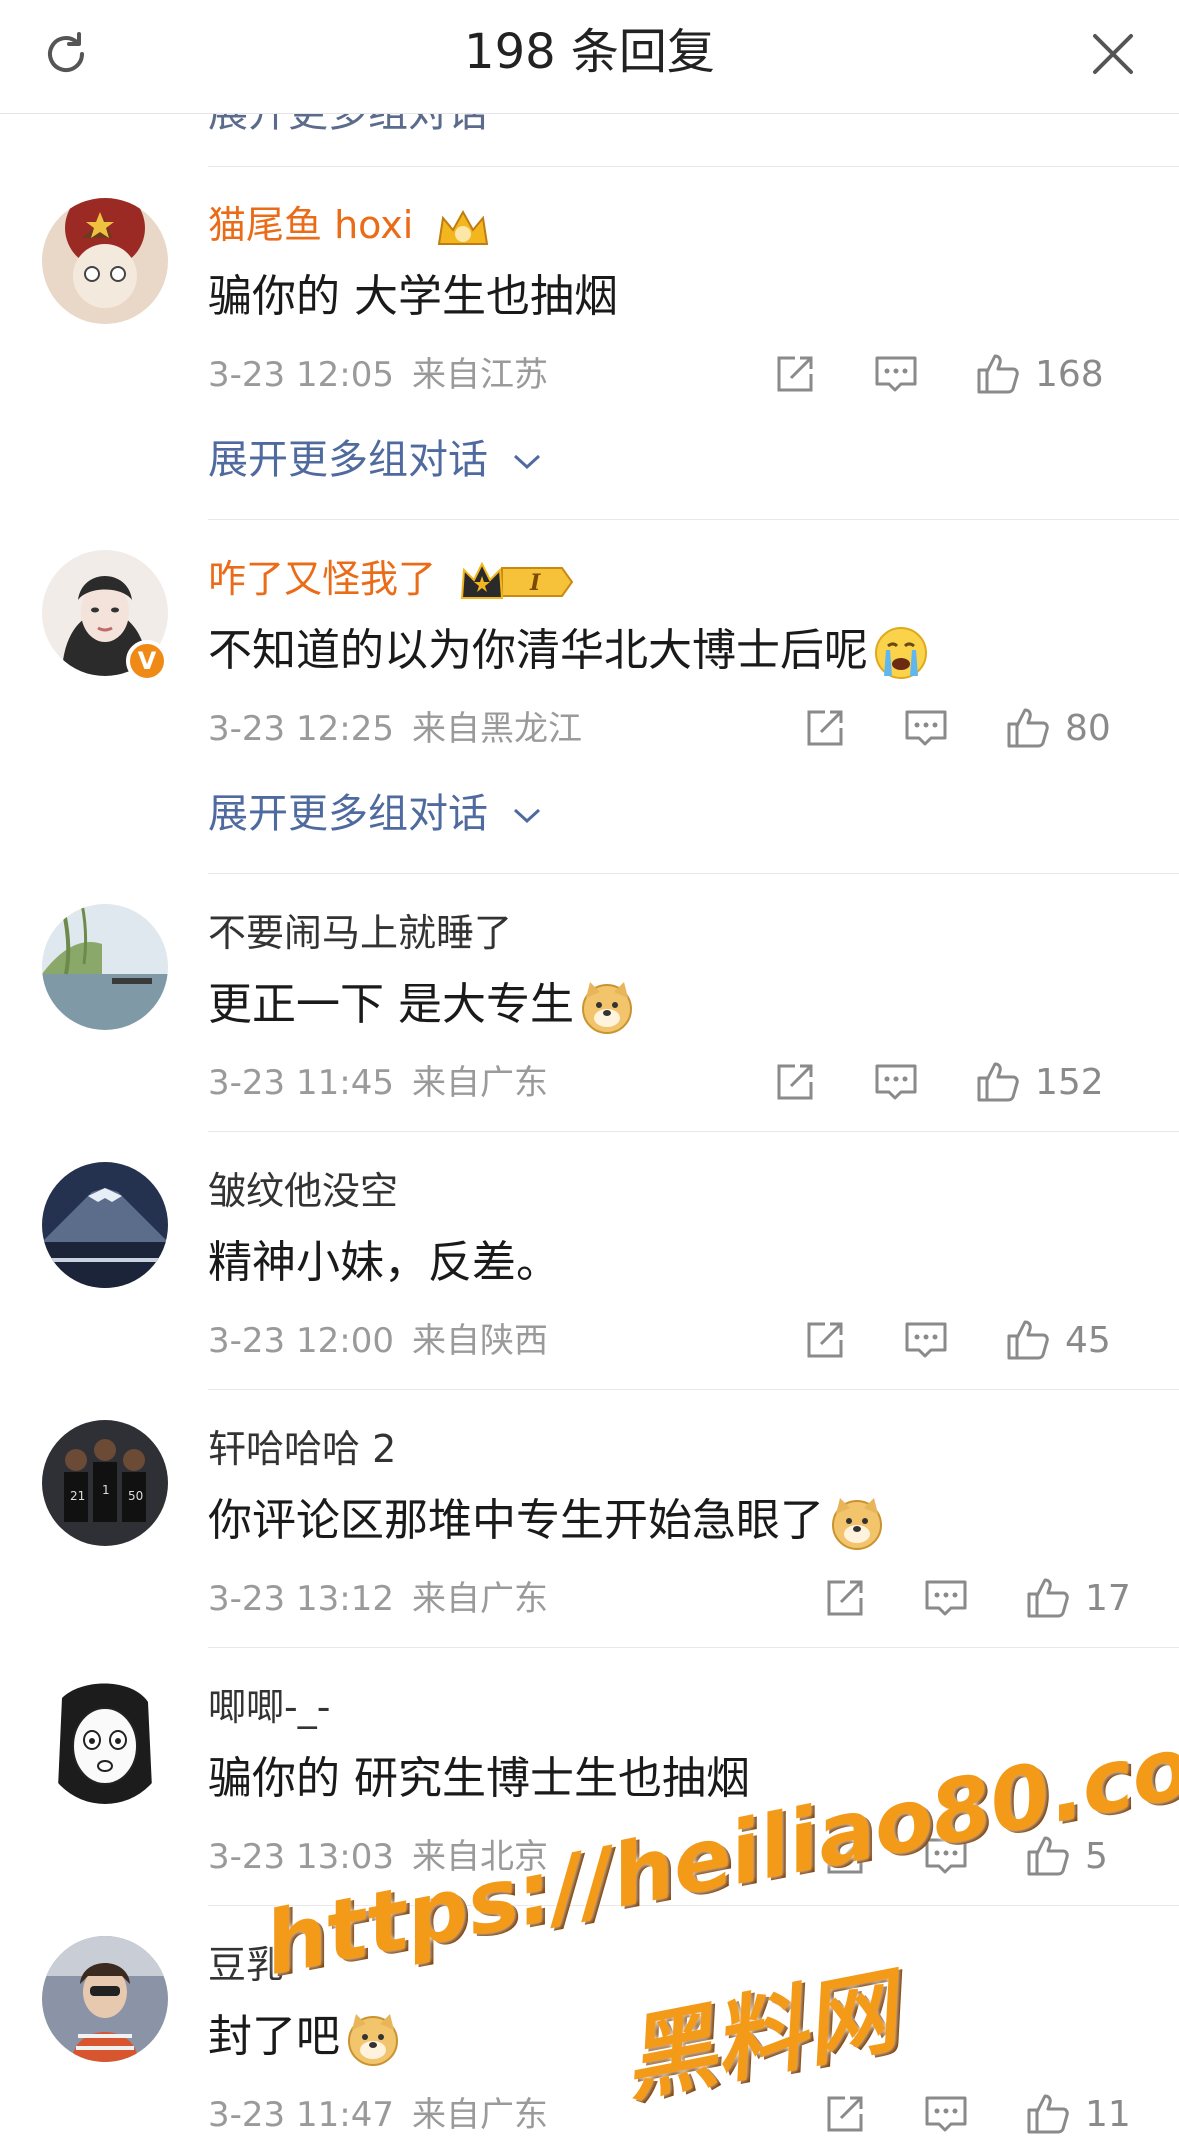 The height and width of the screenshot is (2144, 1179). What do you see at coordinates (1057, 1340) in the screenshot?
I see `like-button: 45` at bounding box center [1057, 1340].